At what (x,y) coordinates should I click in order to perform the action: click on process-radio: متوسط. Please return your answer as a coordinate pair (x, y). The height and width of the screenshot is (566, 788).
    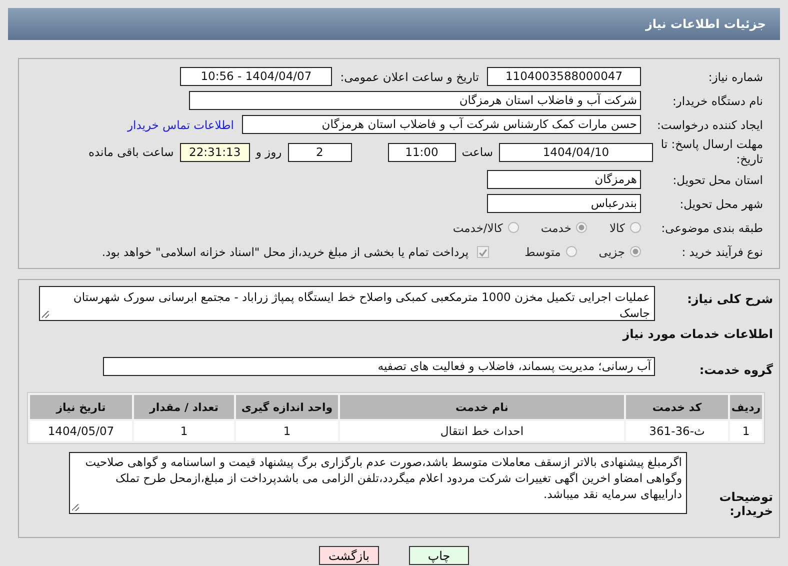
    Looking at the image, I should click on (550, 251).